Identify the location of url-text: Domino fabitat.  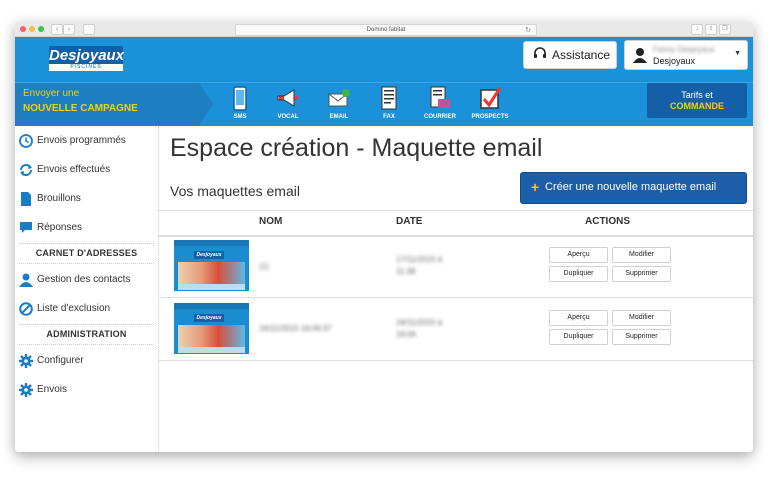
(386, 30).